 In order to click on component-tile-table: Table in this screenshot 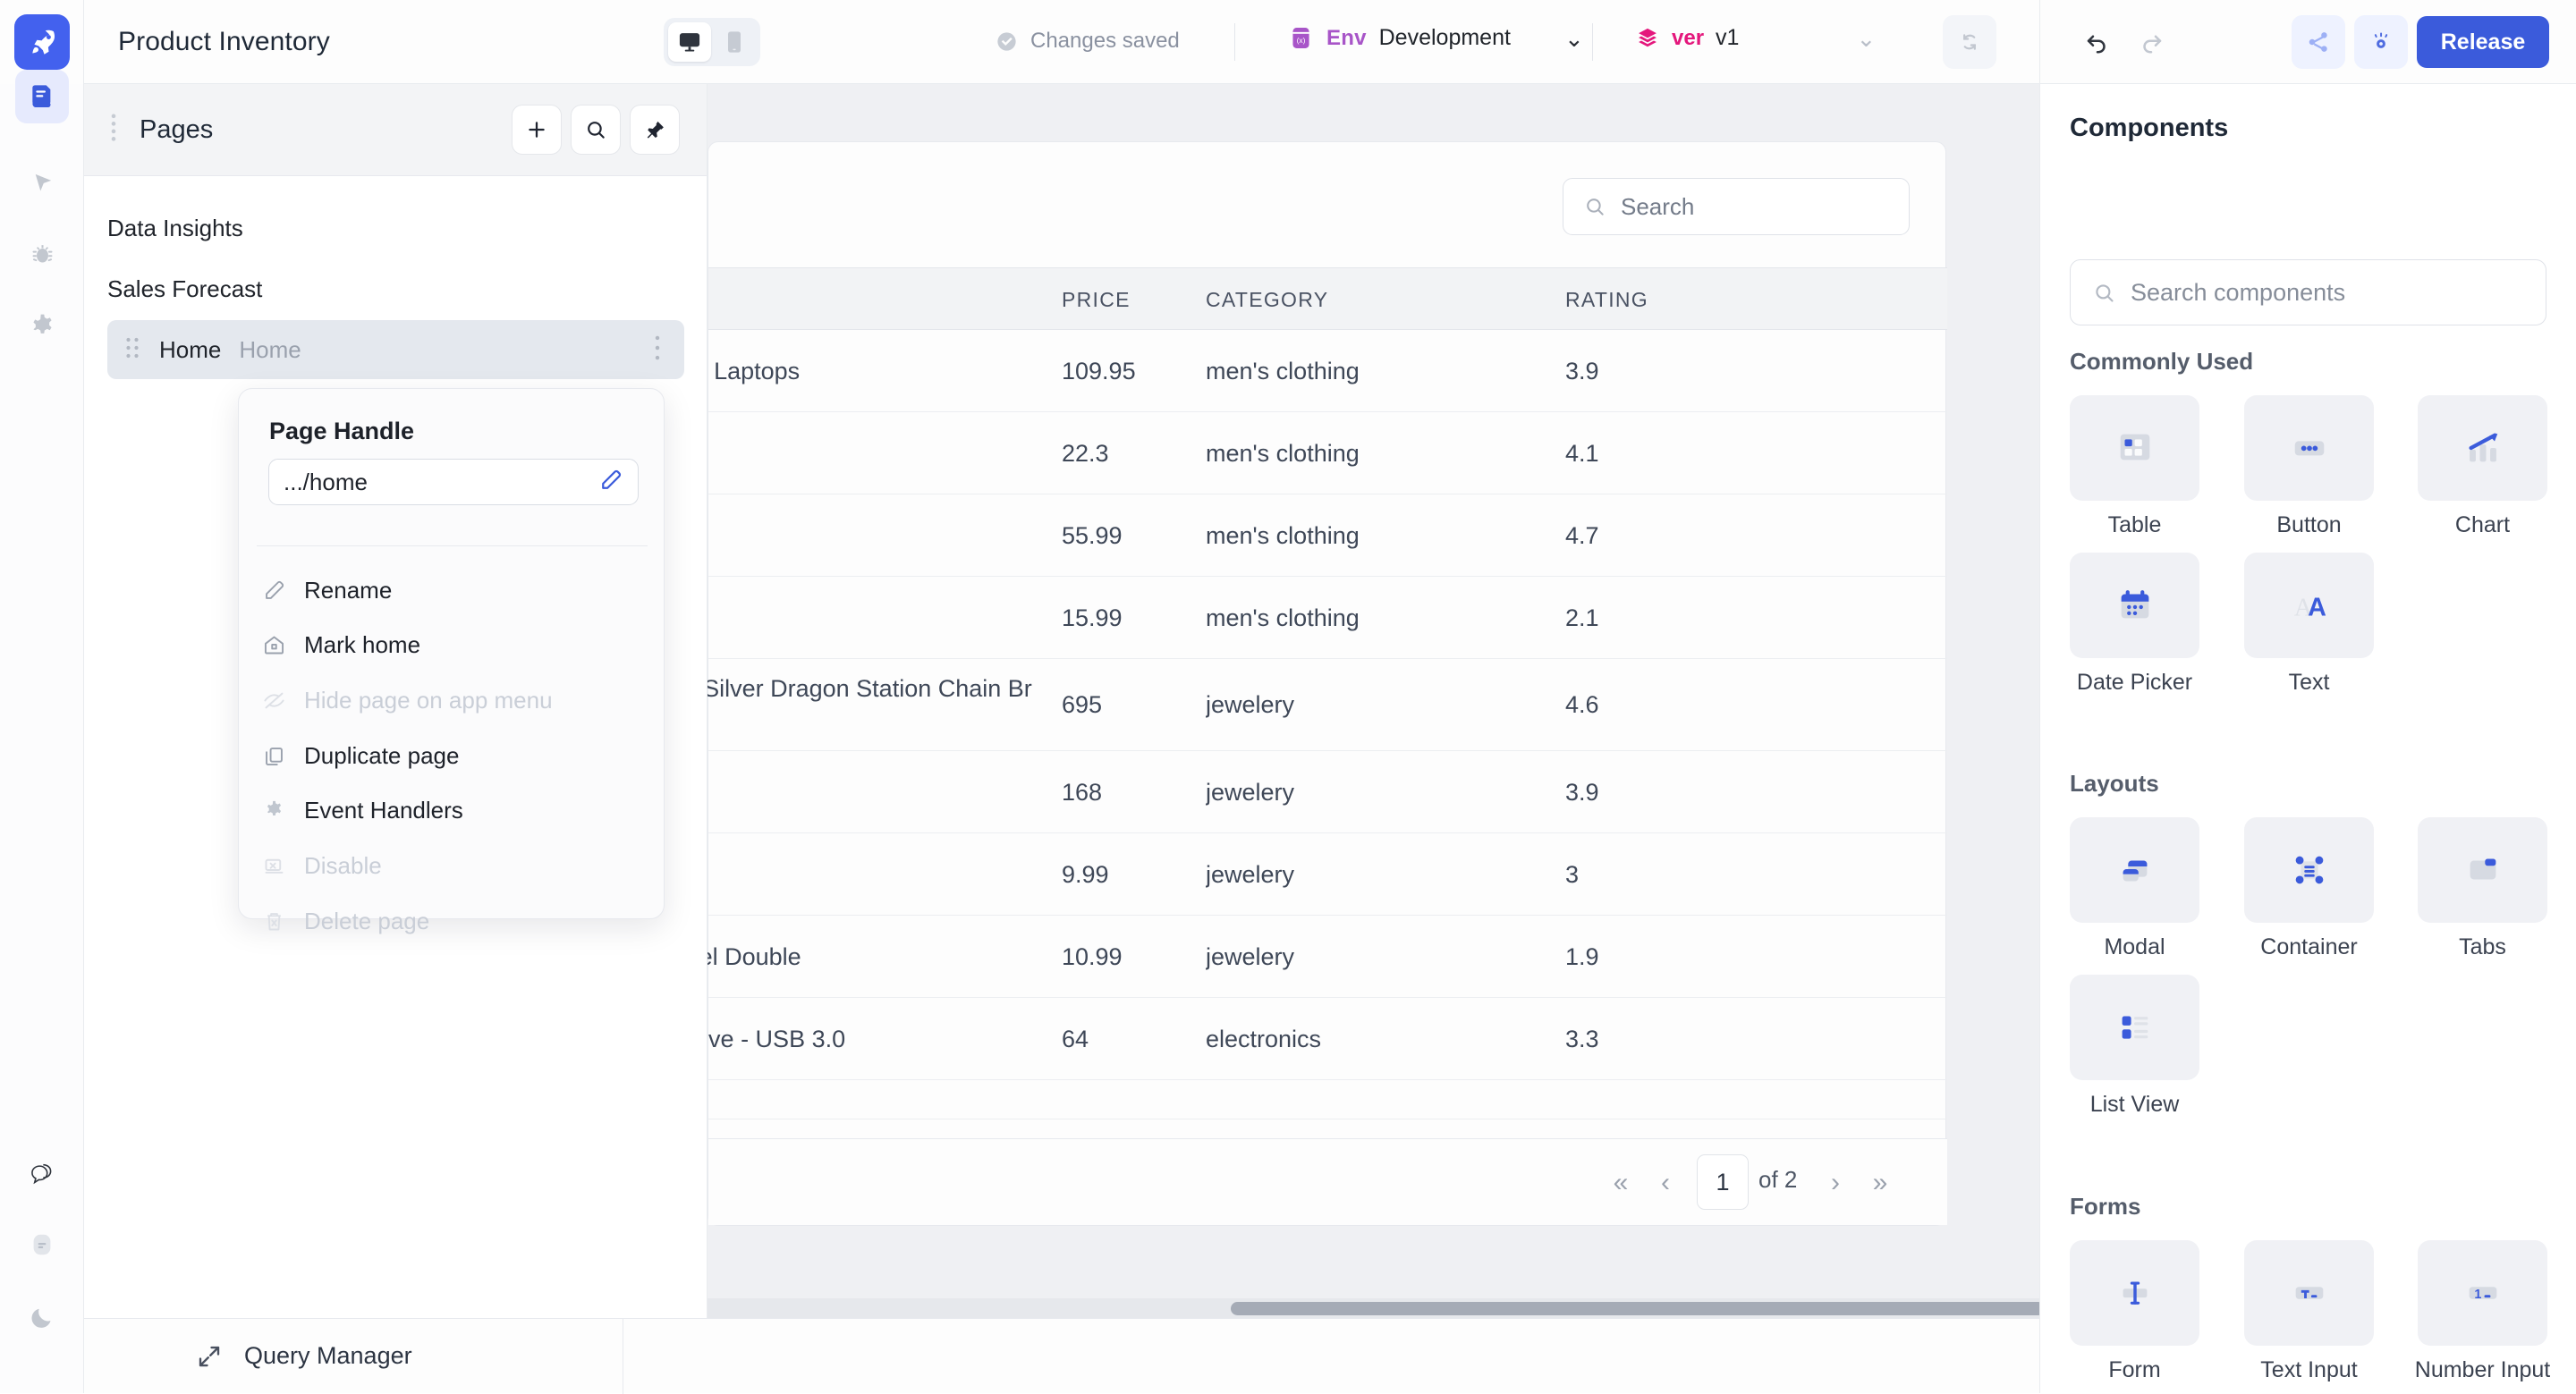, I will do `click(2134, 466)`.